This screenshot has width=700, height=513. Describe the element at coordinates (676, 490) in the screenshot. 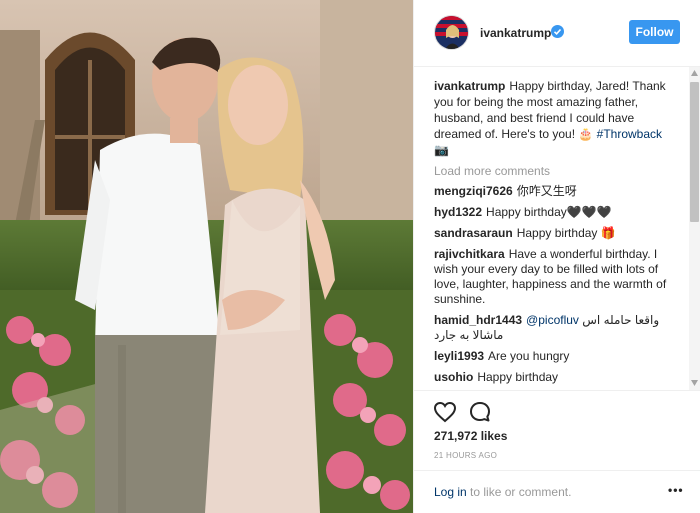

I see `more-options-icon: •••` at that location.